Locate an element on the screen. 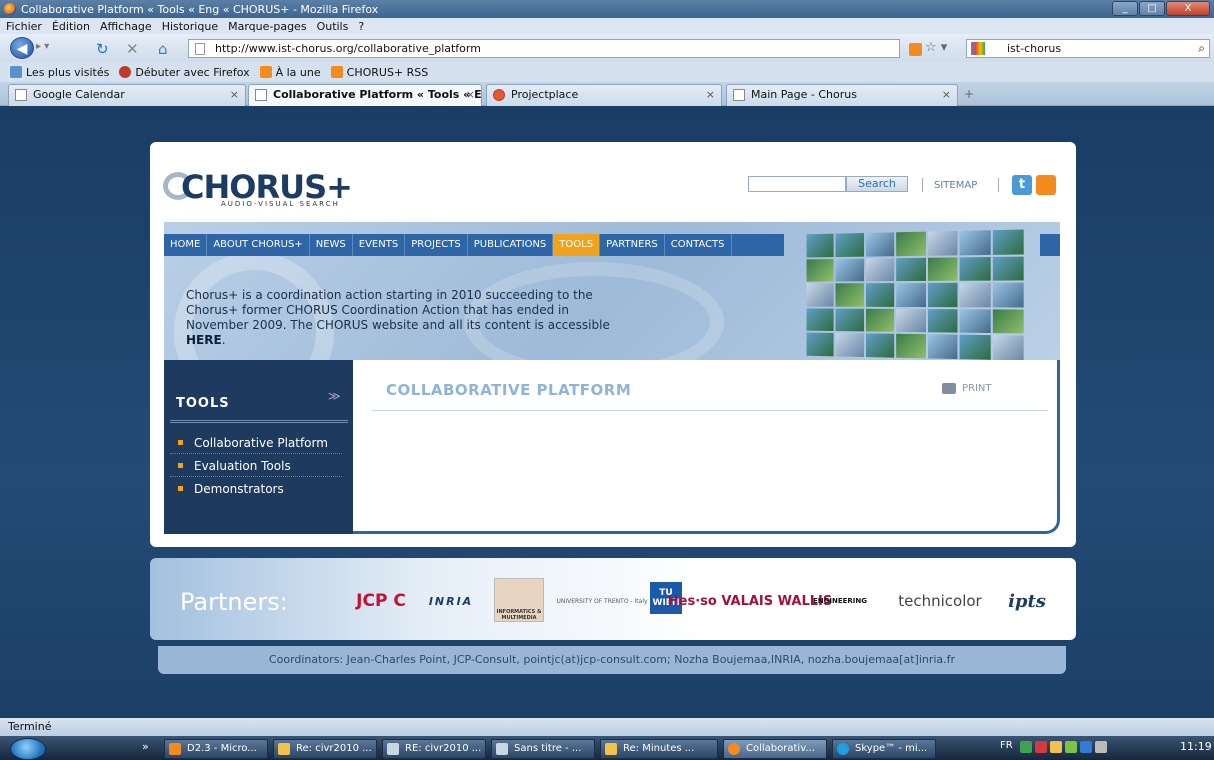 This screenshot has height=760, width=1214. partner-logo-jcp: JCP C is located at coordinates (381, 601).